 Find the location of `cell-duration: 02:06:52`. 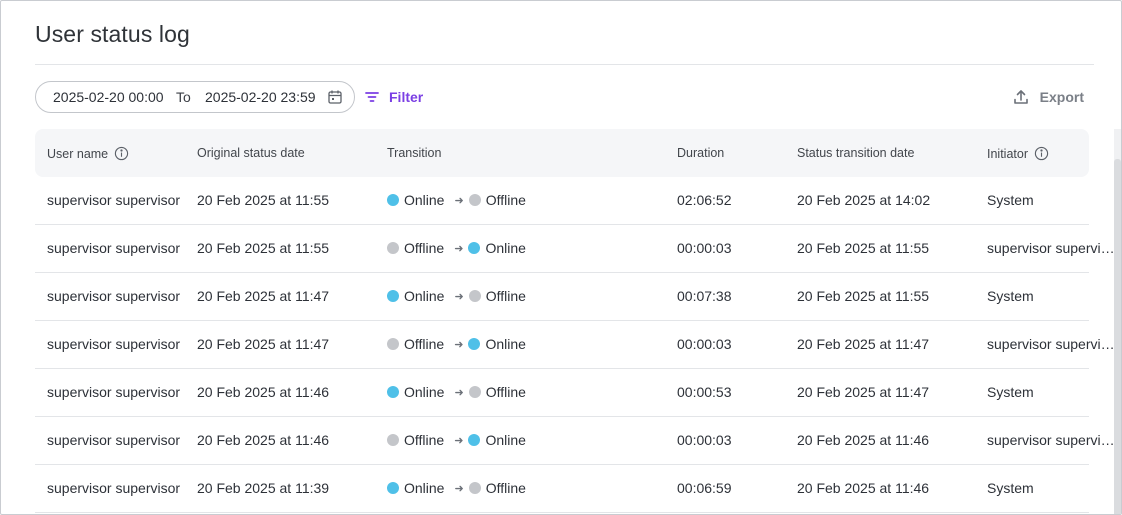

cell-duration: 02:06:52 is located at coordinates (704, 200).